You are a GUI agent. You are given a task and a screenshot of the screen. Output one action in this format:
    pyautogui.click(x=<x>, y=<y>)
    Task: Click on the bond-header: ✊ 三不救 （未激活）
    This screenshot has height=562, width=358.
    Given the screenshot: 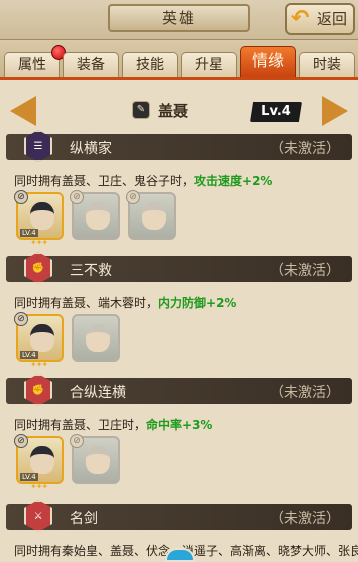 What is the action you would take?
    pyautogui.click(x=179, y=268)
    